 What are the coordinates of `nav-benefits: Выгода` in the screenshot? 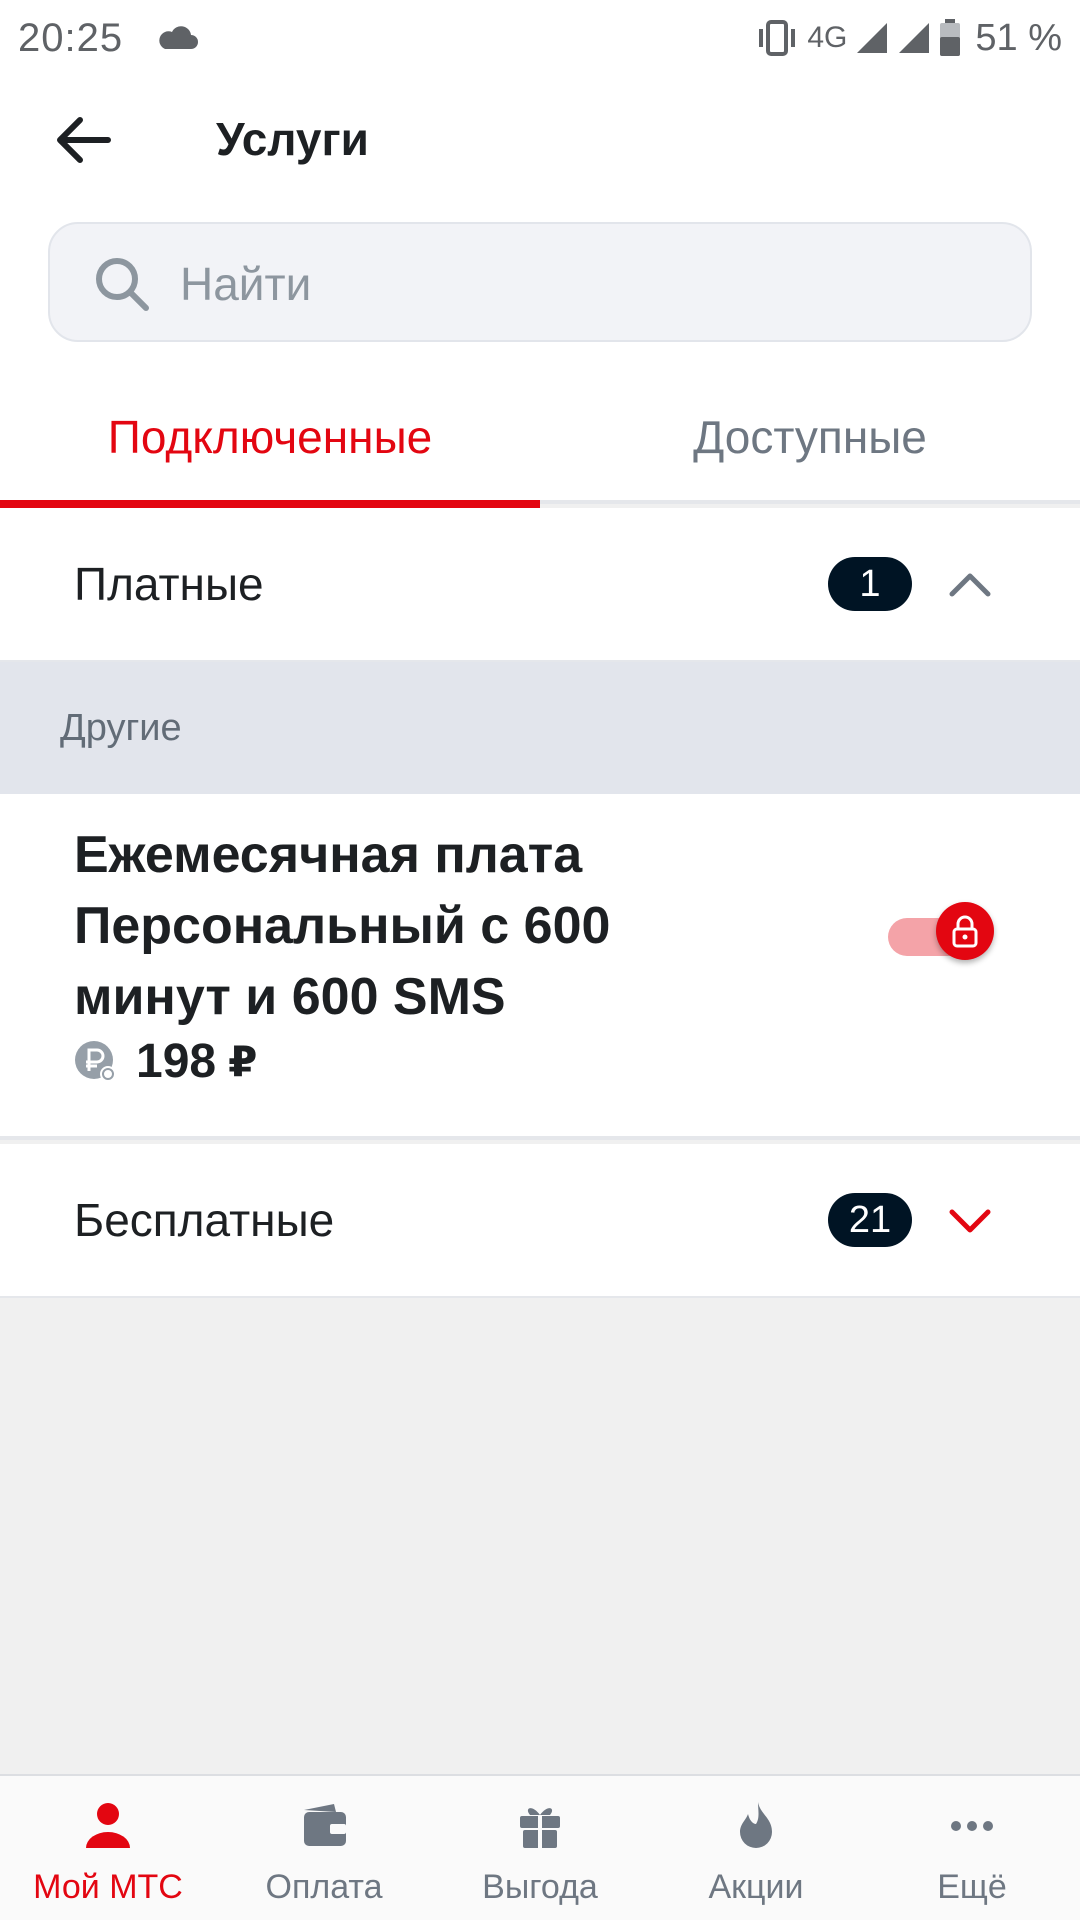 It's located at (540, 1848).